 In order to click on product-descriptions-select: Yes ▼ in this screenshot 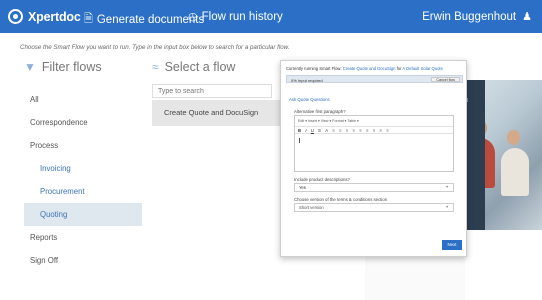, I will do `click(374, 187)`.